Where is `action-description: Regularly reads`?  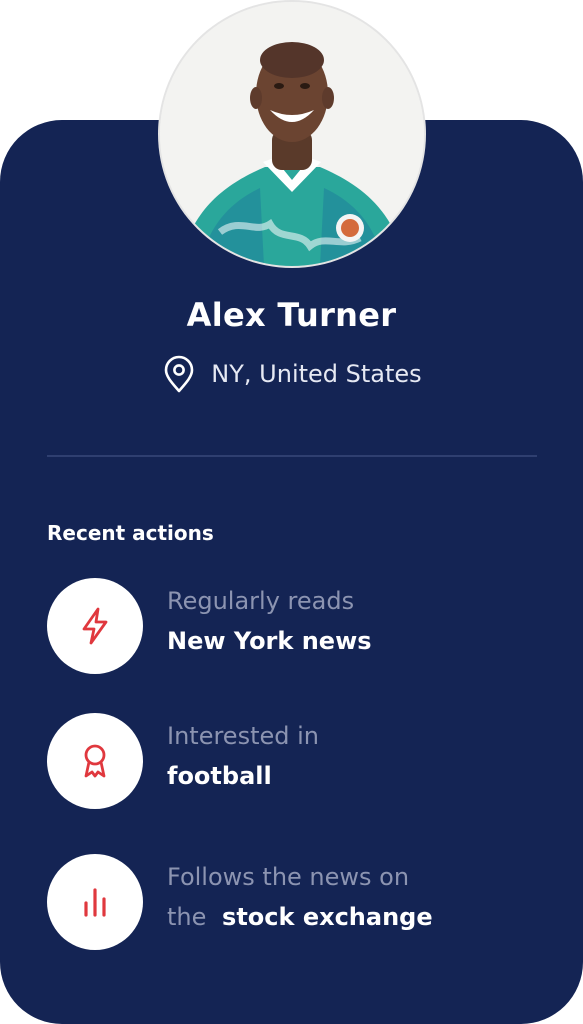 action-description: Regularly reads is located at coordinates (261, 601).